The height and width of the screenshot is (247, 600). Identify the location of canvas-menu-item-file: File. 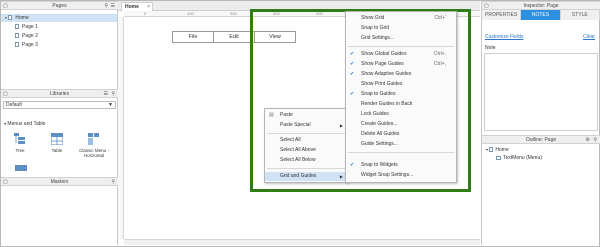
(193, 37).